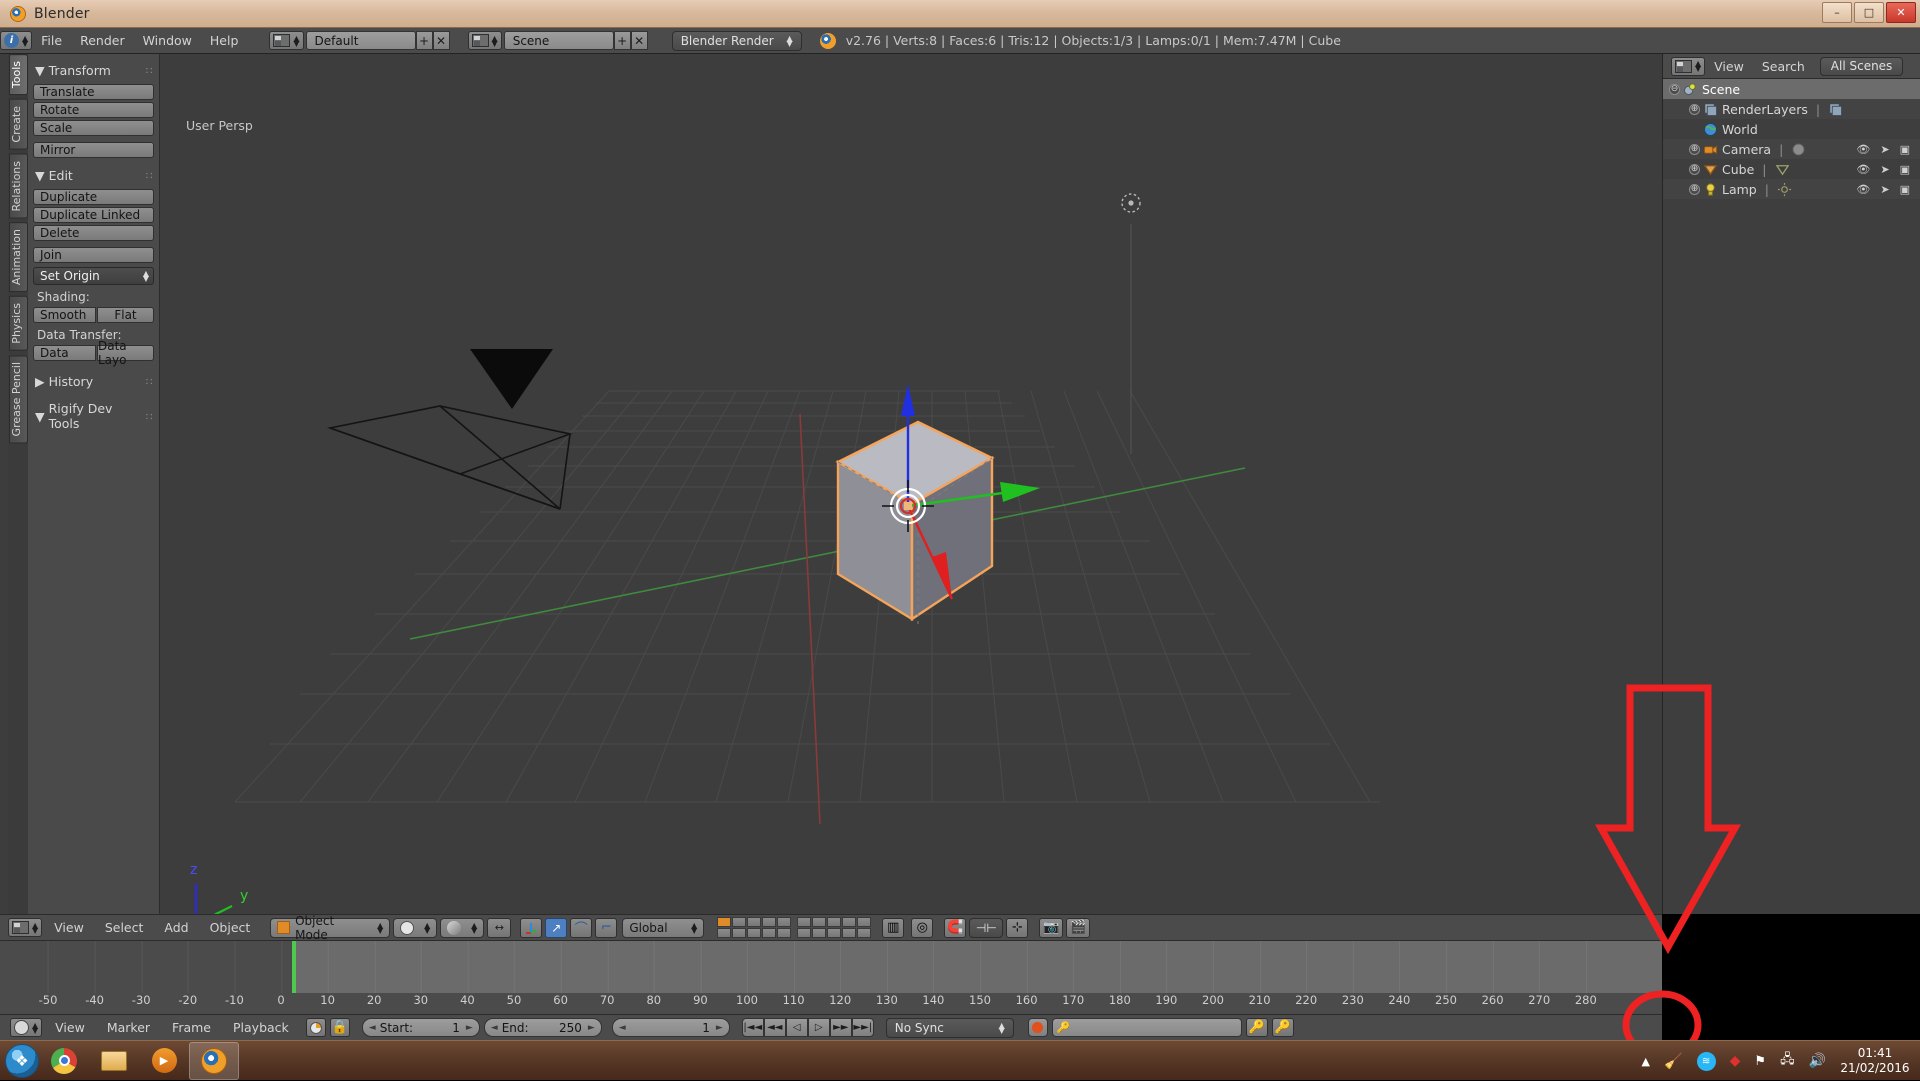 The height and width of the screenshot is (1081, 1920). What do you see at coordinates (340, 1027) in the screenshot?
I see `lock-icon: 🔒` at bounding box center [340, 1027].